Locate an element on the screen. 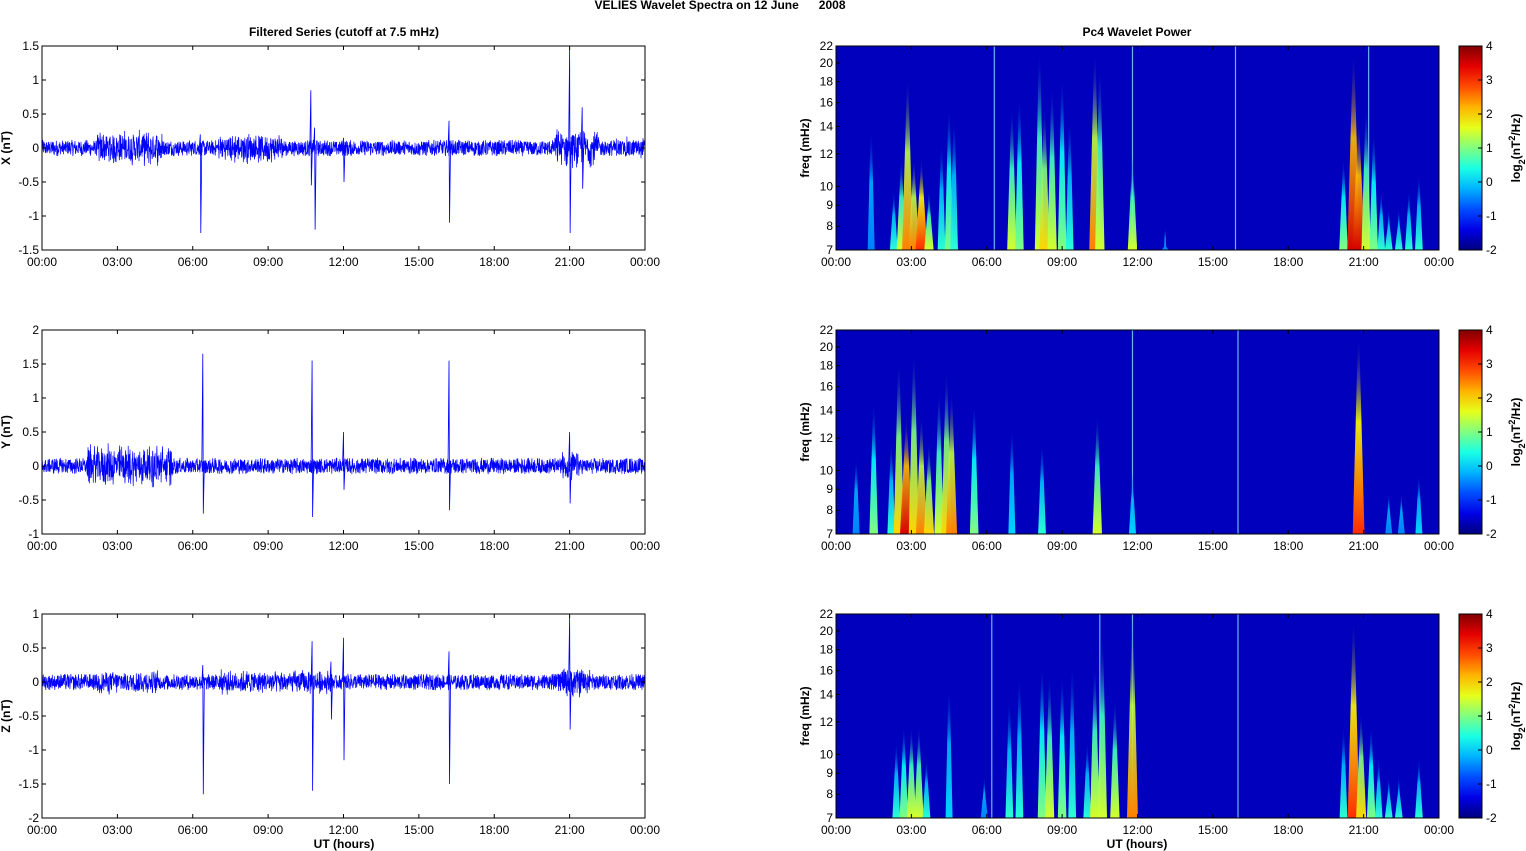  left-xlabel: UT (hours) is located at coordinates (344, 844).